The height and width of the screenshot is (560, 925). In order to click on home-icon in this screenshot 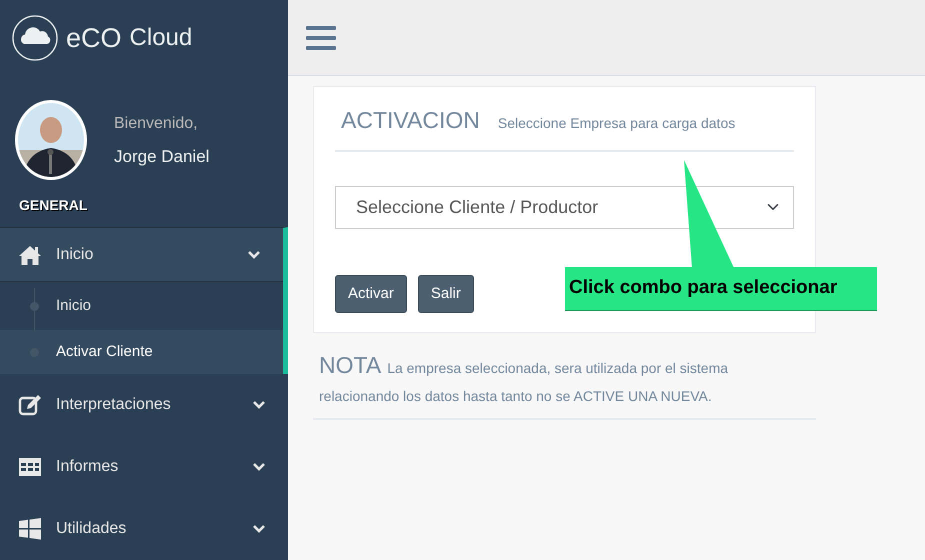, I will do `click(30, 255)`.